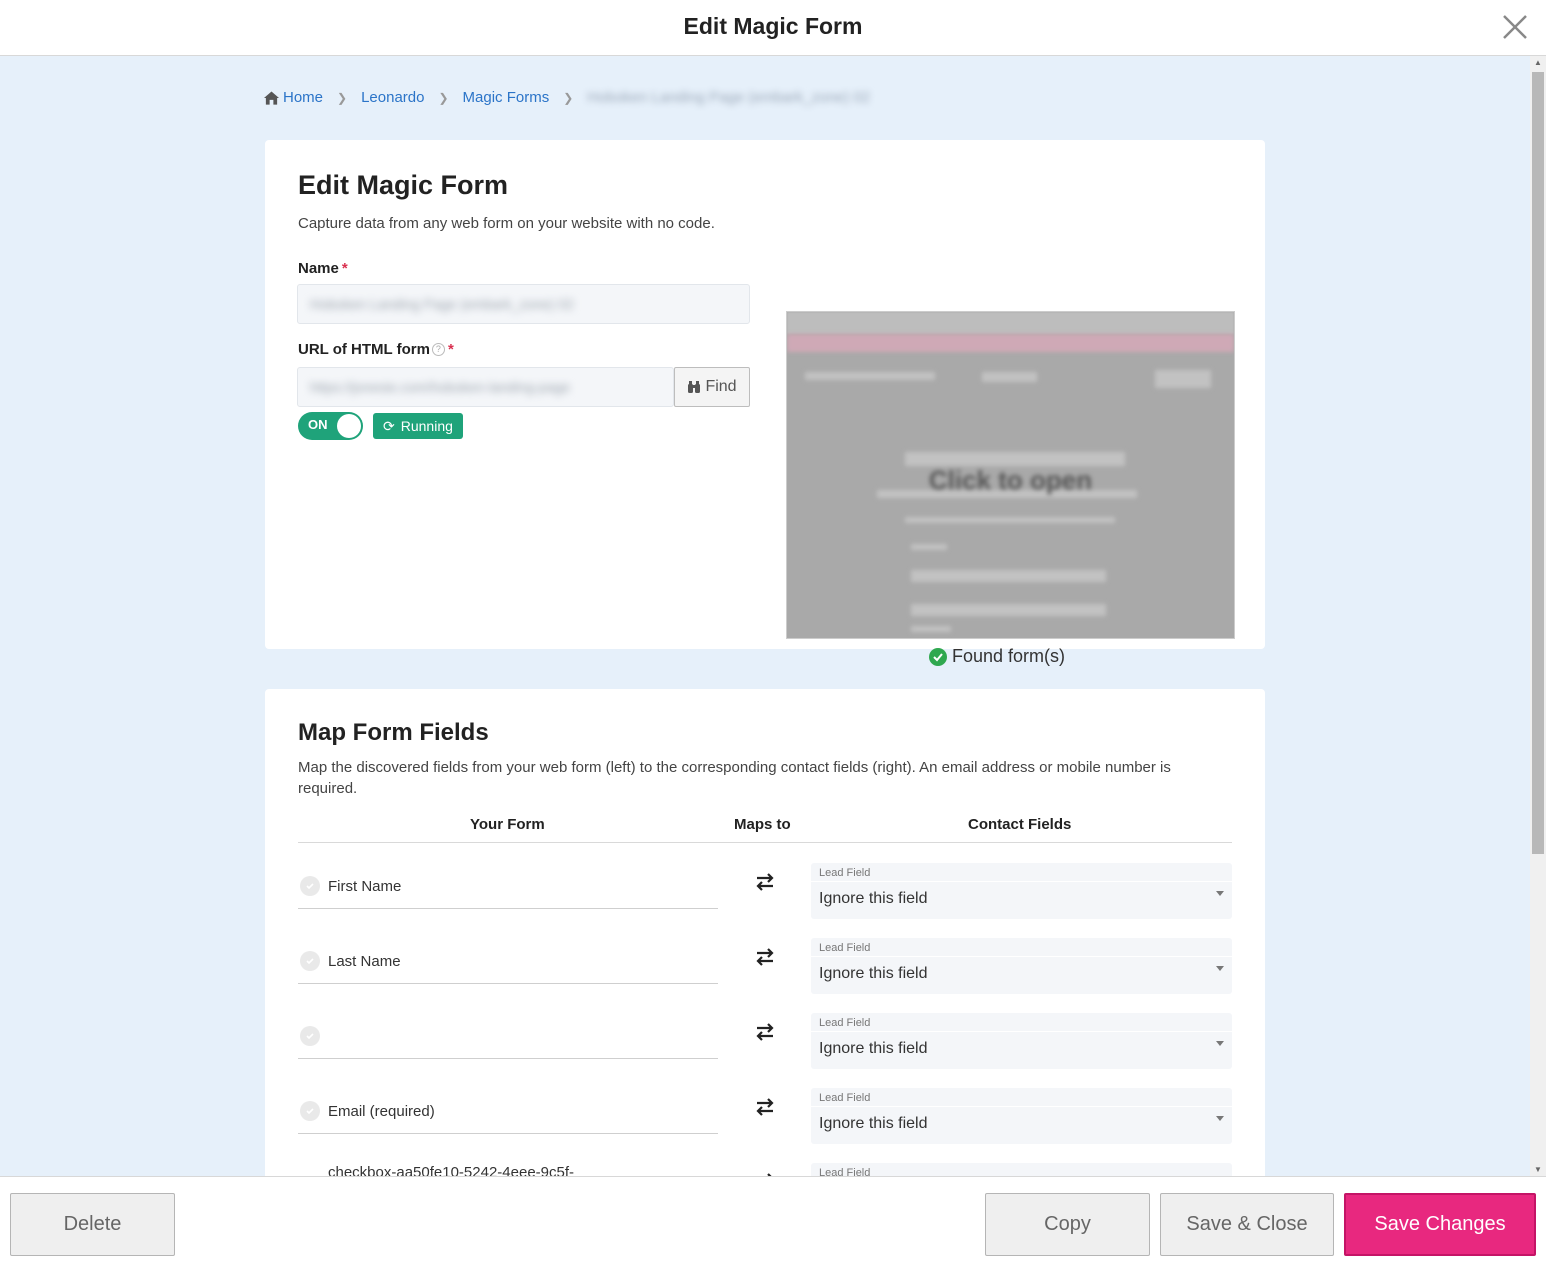 The image size is (1546, 1270). What do you see at coordinates (92, 1224) in the screenshot?
I see `delete-button: Delete` at bounding box center [92, 1224].